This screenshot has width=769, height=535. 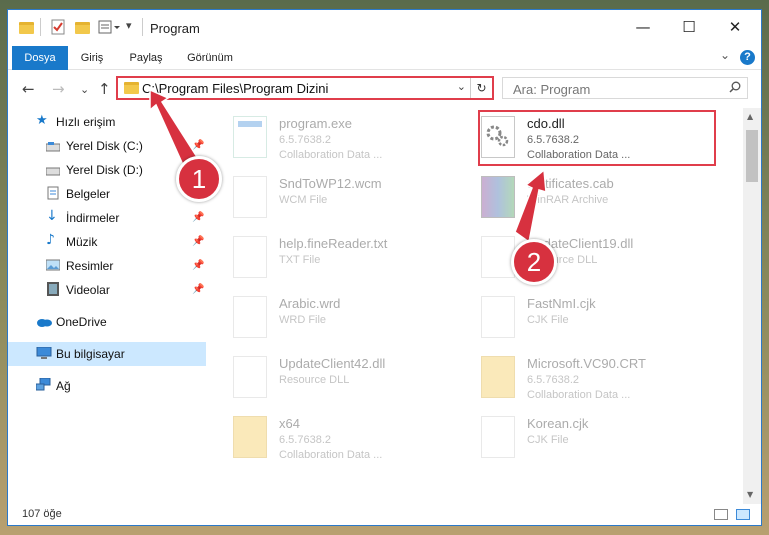 What do you see at coordinates (735, 27) in the screenshot?
I see `close-button: ✕` at bounding box center [735, 27].